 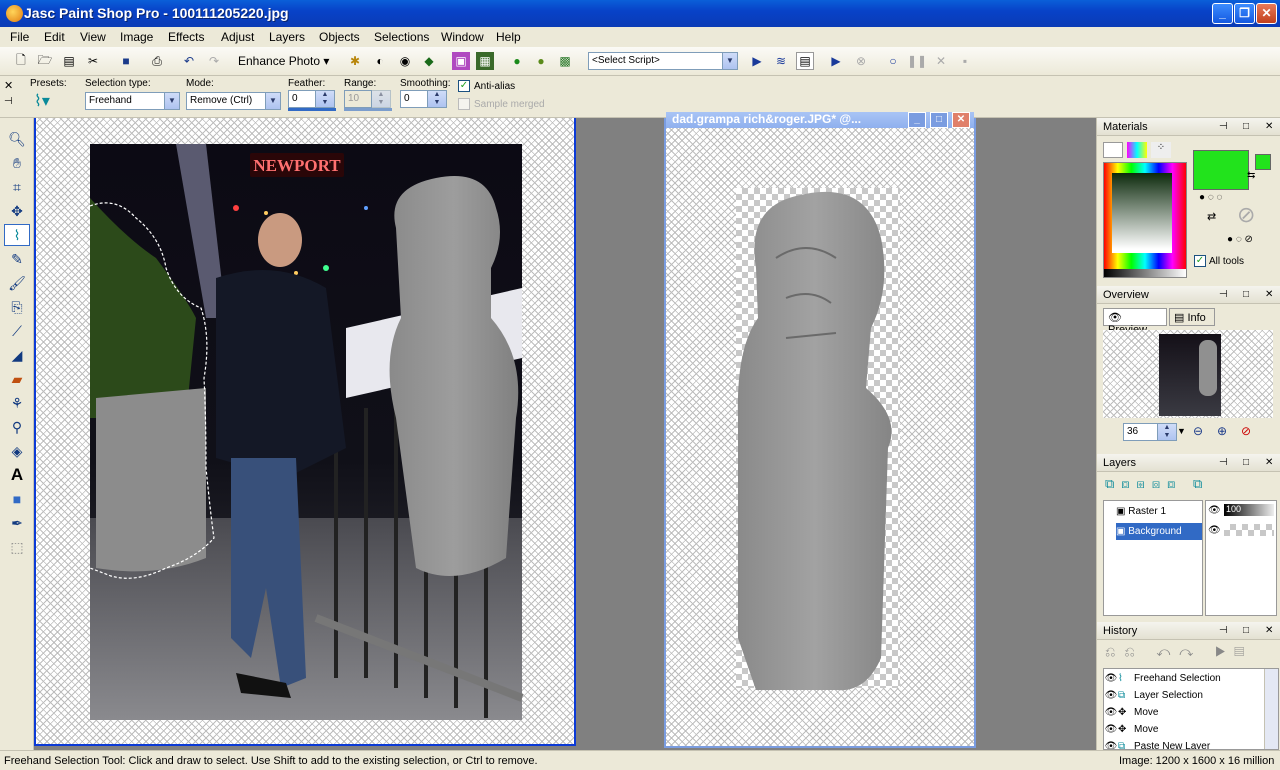 I want to click on background-visibility-icon: 👁︎, so click(x=1214, y=530).